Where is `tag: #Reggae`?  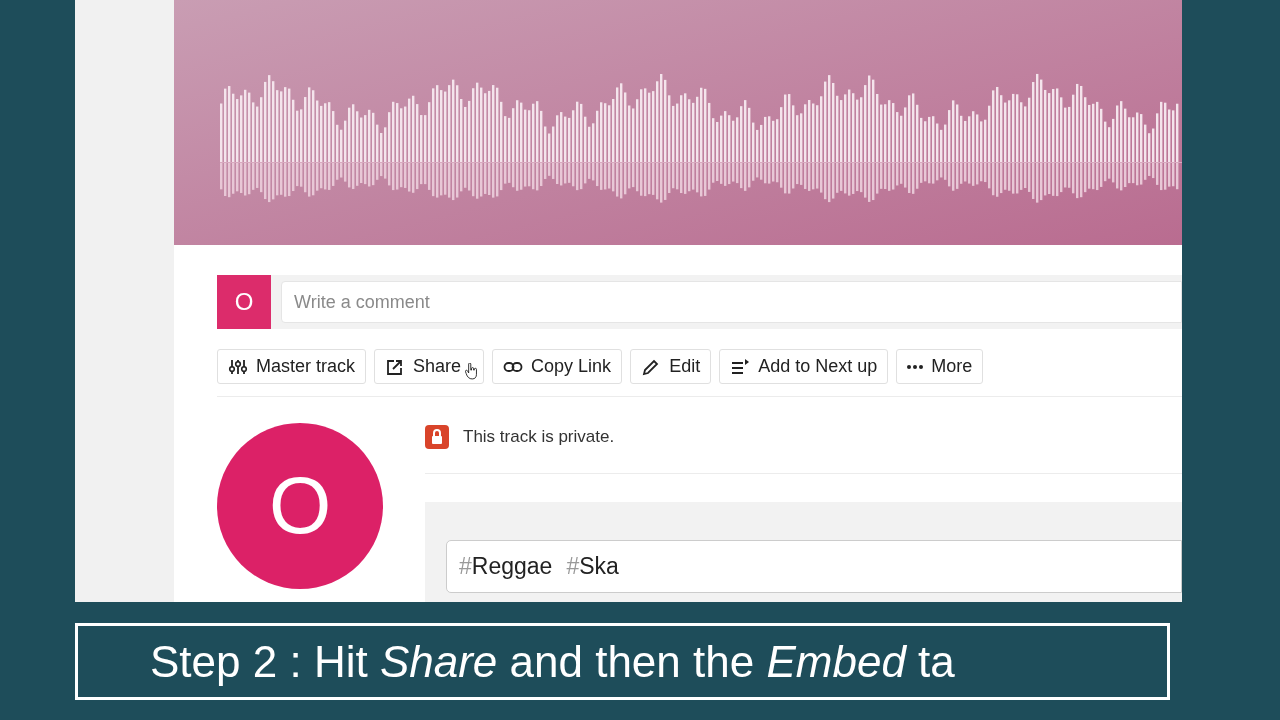
tag: #Reggae is located at coordinates (506, 566).